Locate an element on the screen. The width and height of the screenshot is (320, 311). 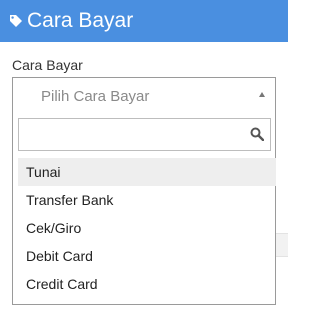
search-box is located at coordinates (144, 134).